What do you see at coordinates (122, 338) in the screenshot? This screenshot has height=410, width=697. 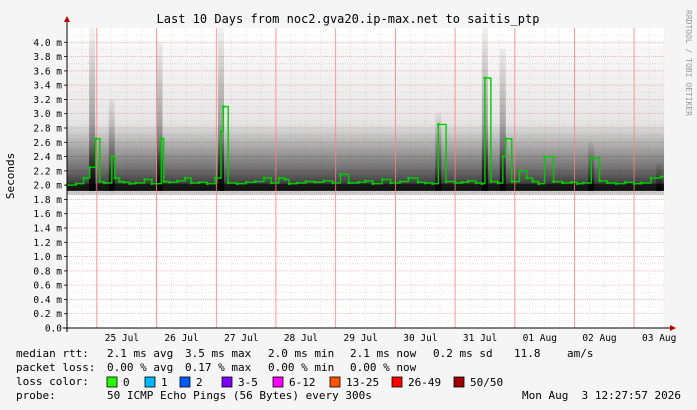 I see `x-tick-label: 25 Jul` at bounding box center [122, 338].